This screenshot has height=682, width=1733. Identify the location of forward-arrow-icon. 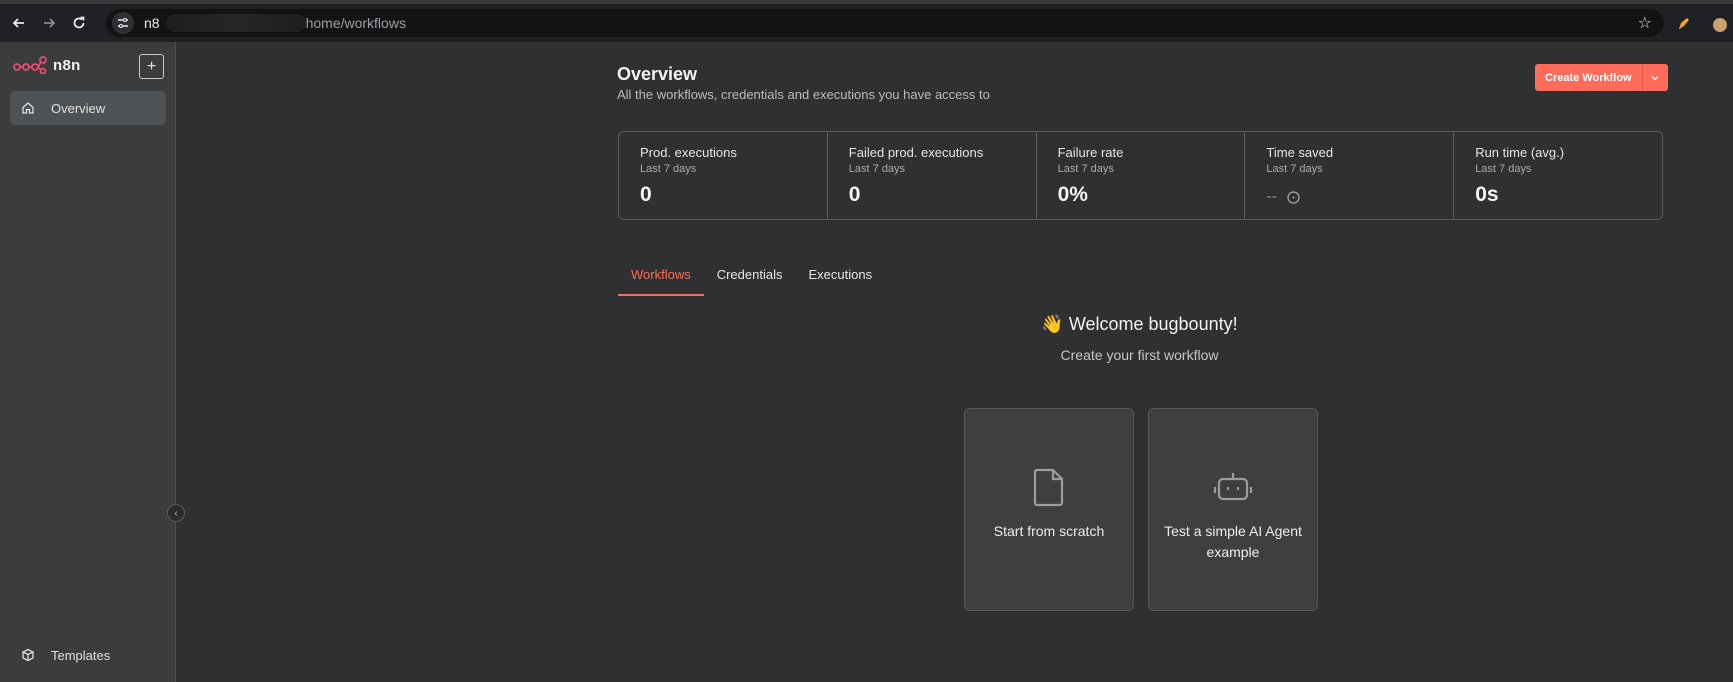
(49, 23).